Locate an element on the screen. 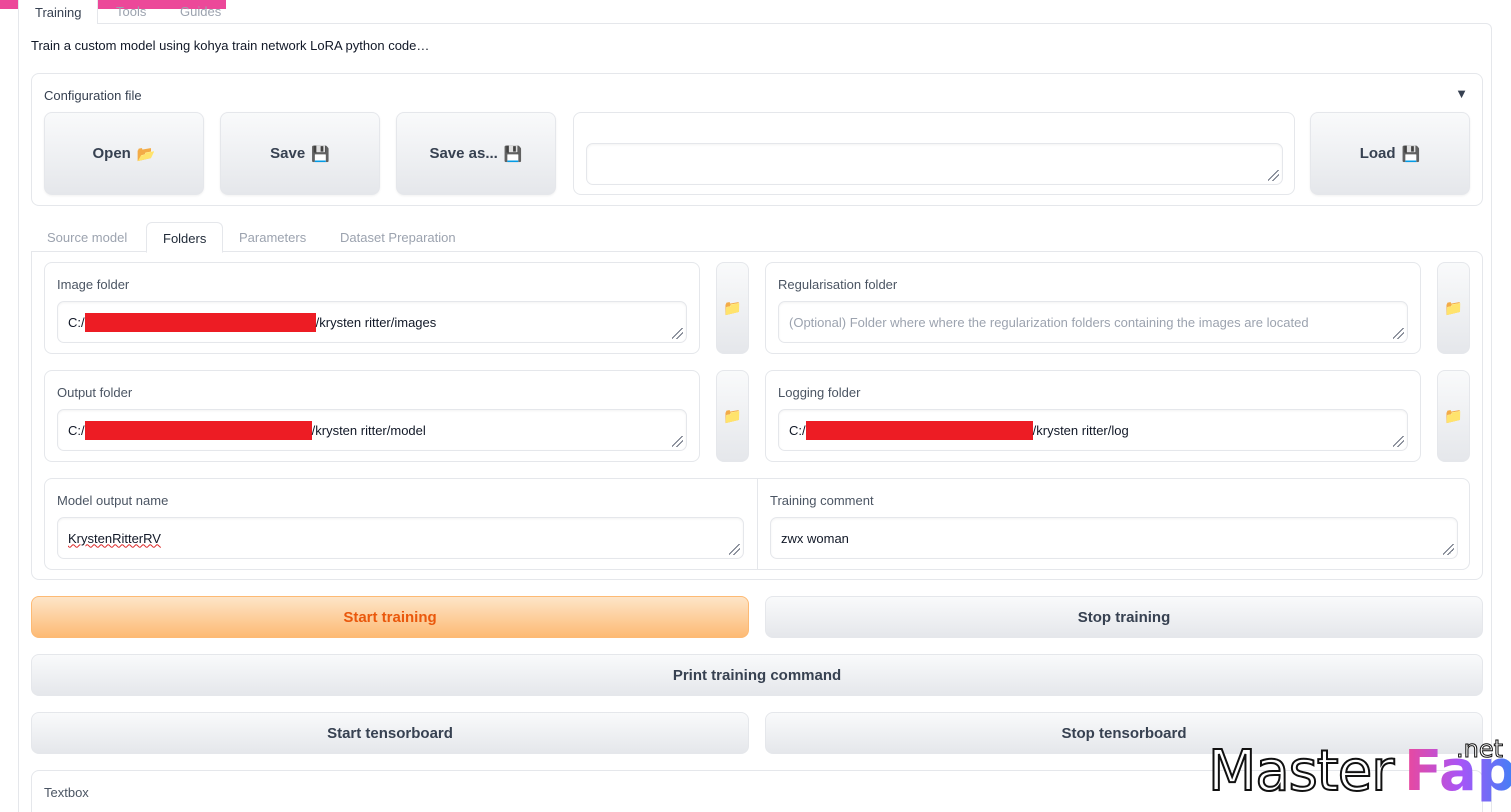 This screenshot has width=1511, height=812. output-folder-prefix: C:/ is located at coordinates (76, 430).